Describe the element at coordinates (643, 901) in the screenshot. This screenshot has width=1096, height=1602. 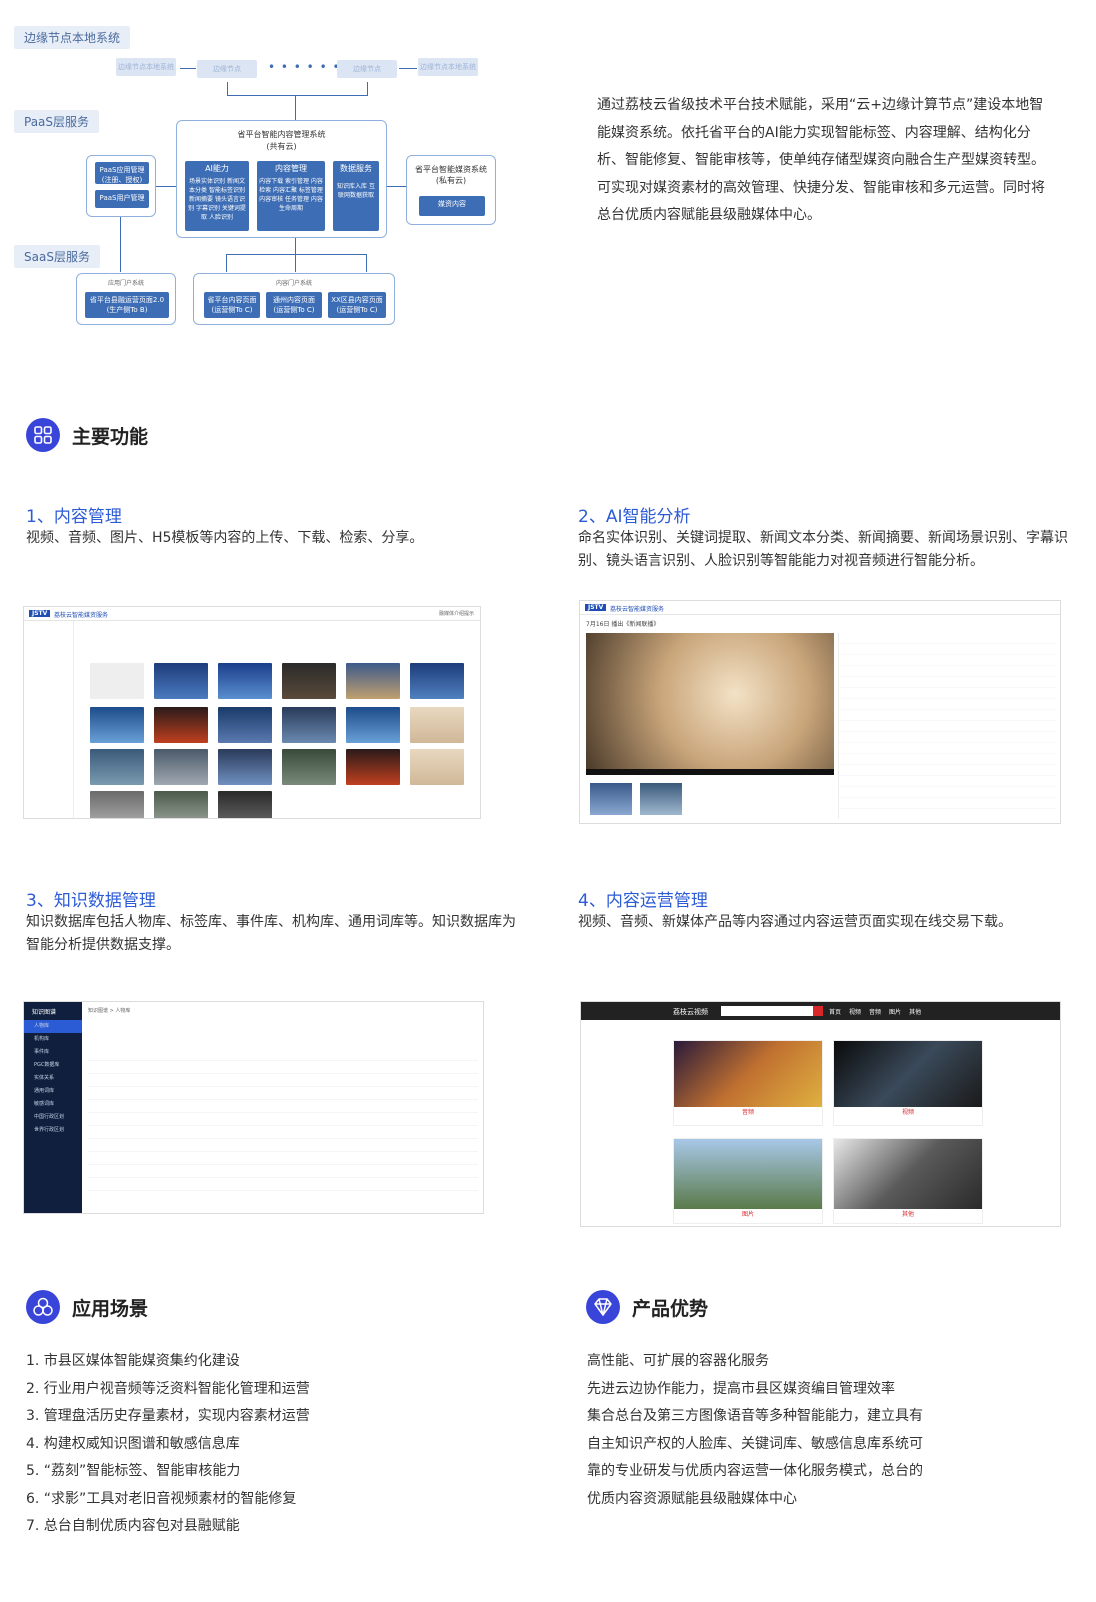
I see `feature-title-4: 4、内容运营管理` at that location.